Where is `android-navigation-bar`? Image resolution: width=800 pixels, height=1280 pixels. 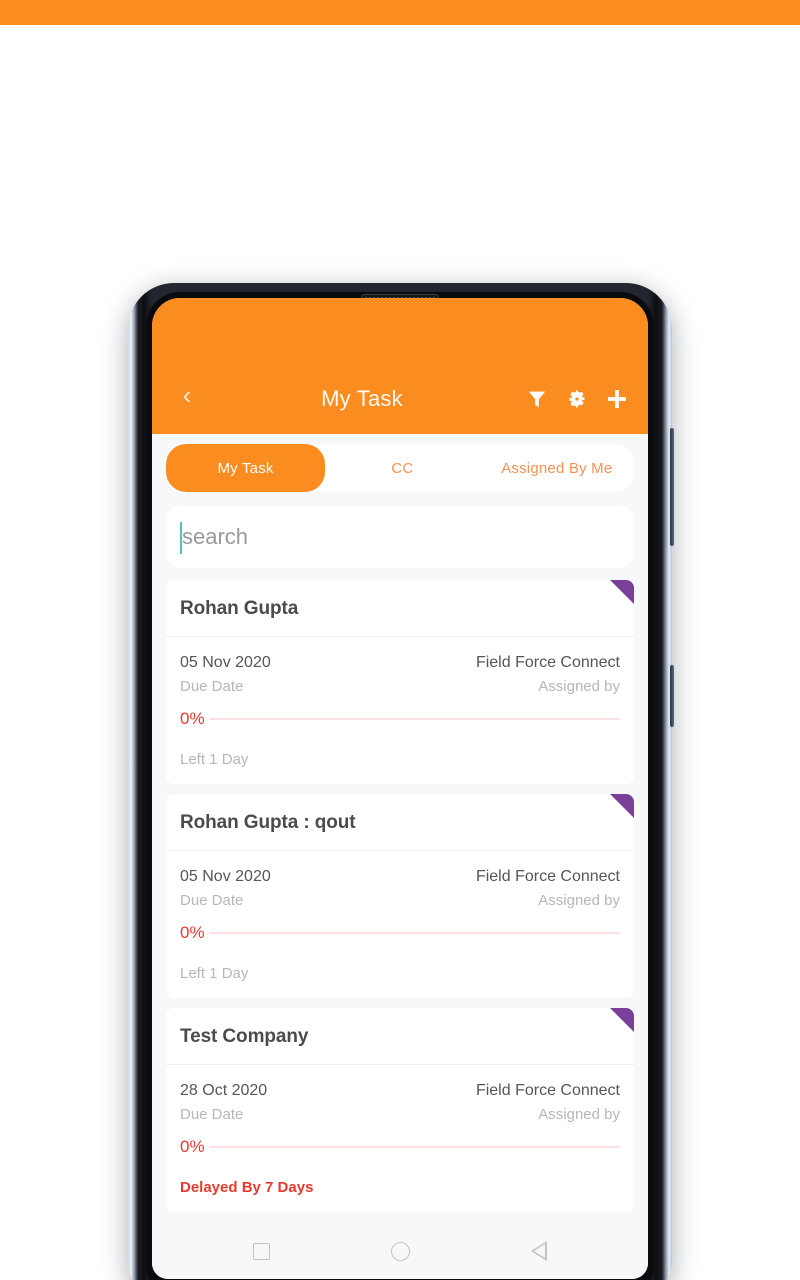
android-navigation-bar is located at coordinates (400, 1251).